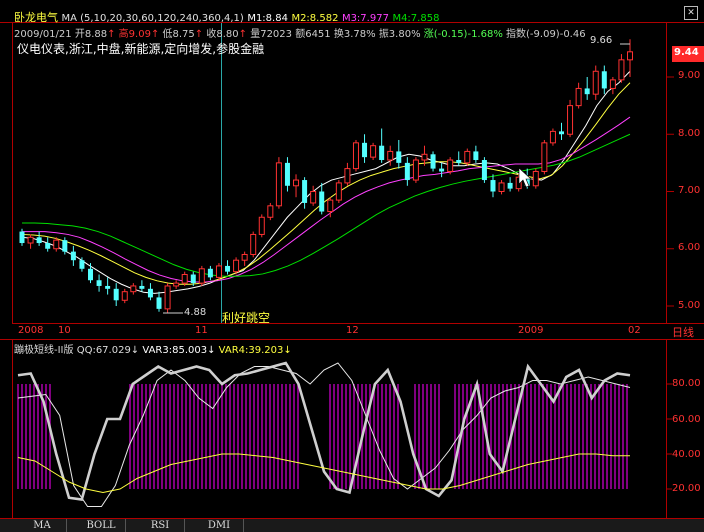 Image resolution: width=704 pixels, height=532 pixels. I want to click on ind-tick-80: 80.00, so click(686, 383).